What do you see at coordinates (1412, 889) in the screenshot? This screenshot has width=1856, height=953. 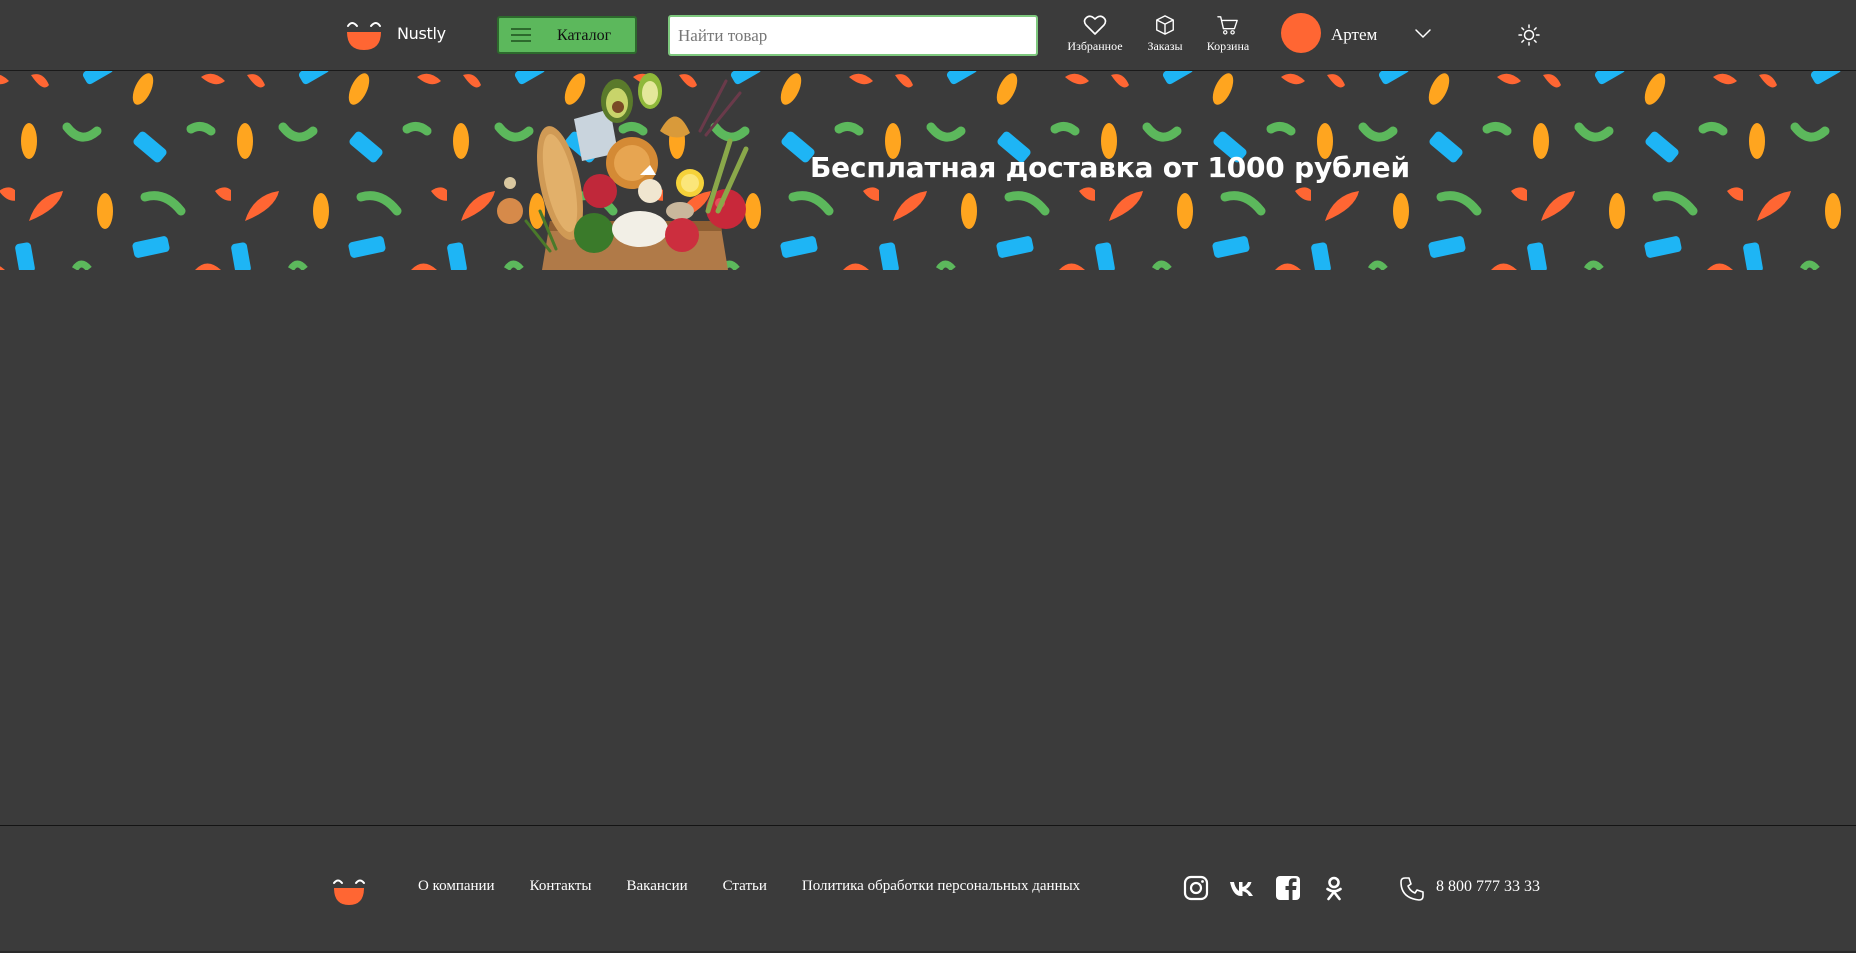 I see `phone-icon` at bounding box center [1412, 889].